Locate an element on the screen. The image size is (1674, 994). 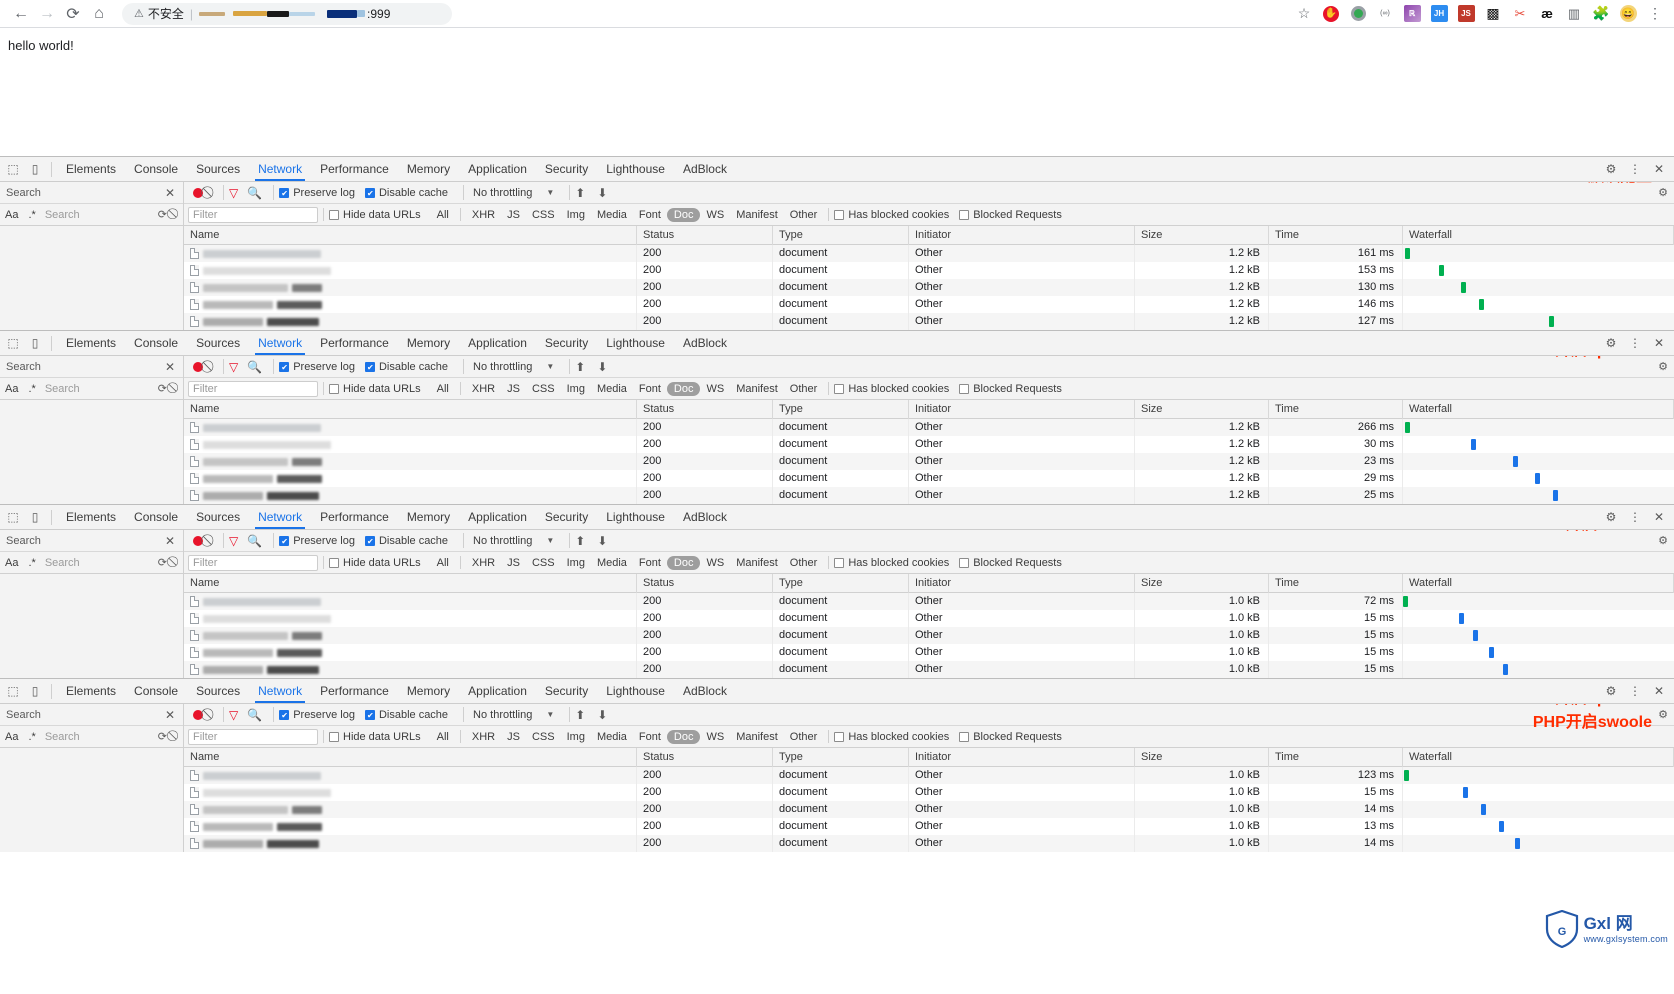
hide-data-urls-checkbox is located at coordinates (334, 562).